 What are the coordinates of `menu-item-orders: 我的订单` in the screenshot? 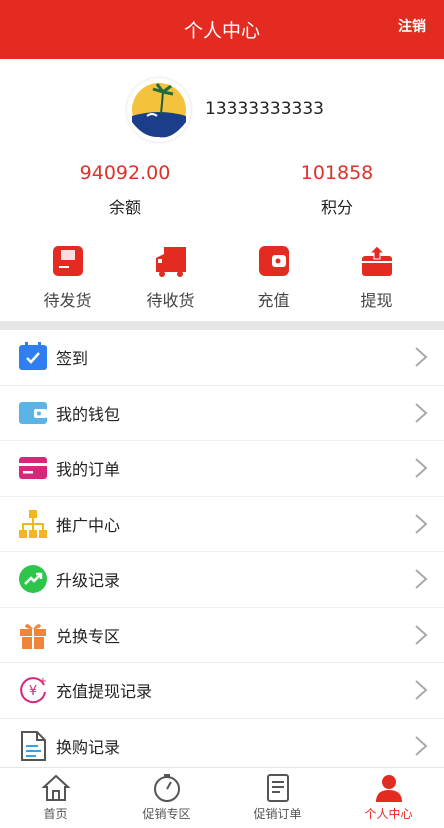 It's located at (222, 469).